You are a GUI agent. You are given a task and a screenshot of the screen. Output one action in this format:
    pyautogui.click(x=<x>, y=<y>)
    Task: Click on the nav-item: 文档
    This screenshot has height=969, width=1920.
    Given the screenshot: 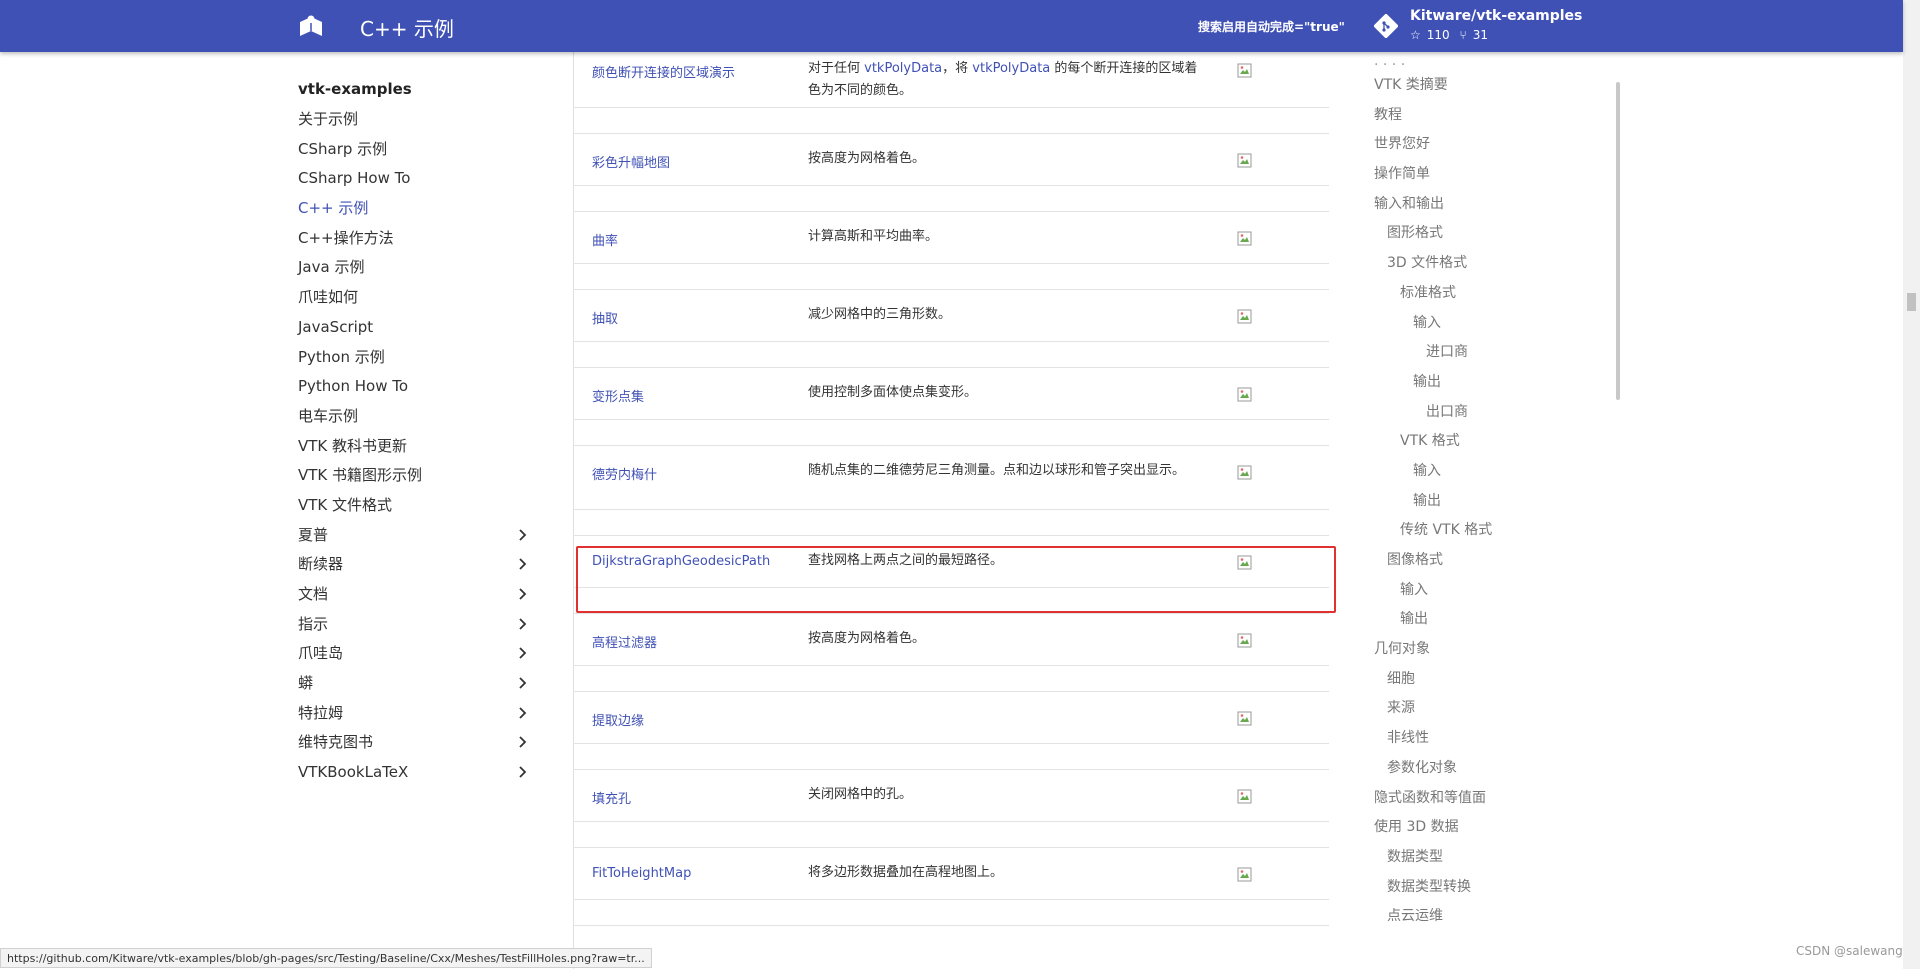 What is the action you would take?
    pyautogui.click(x=414, y=598)
    